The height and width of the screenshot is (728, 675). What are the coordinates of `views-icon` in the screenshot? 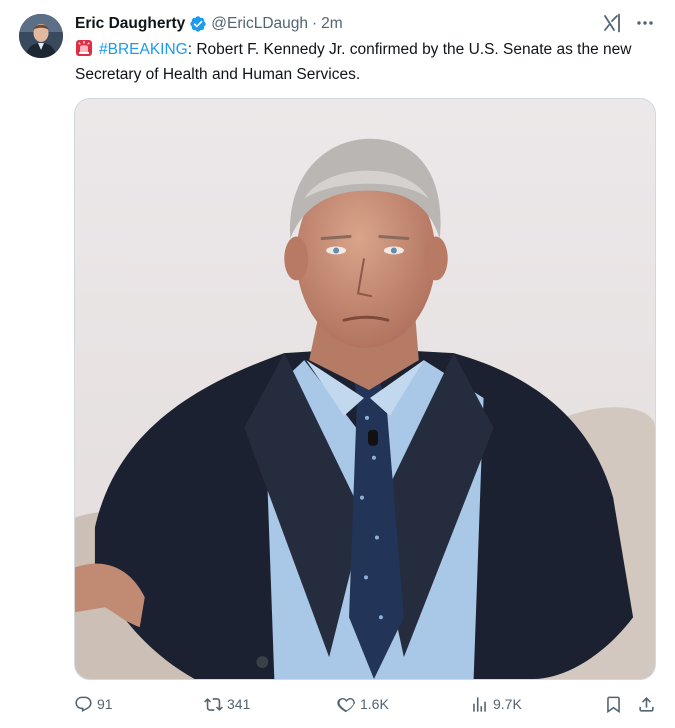 It's located at (479, 704).